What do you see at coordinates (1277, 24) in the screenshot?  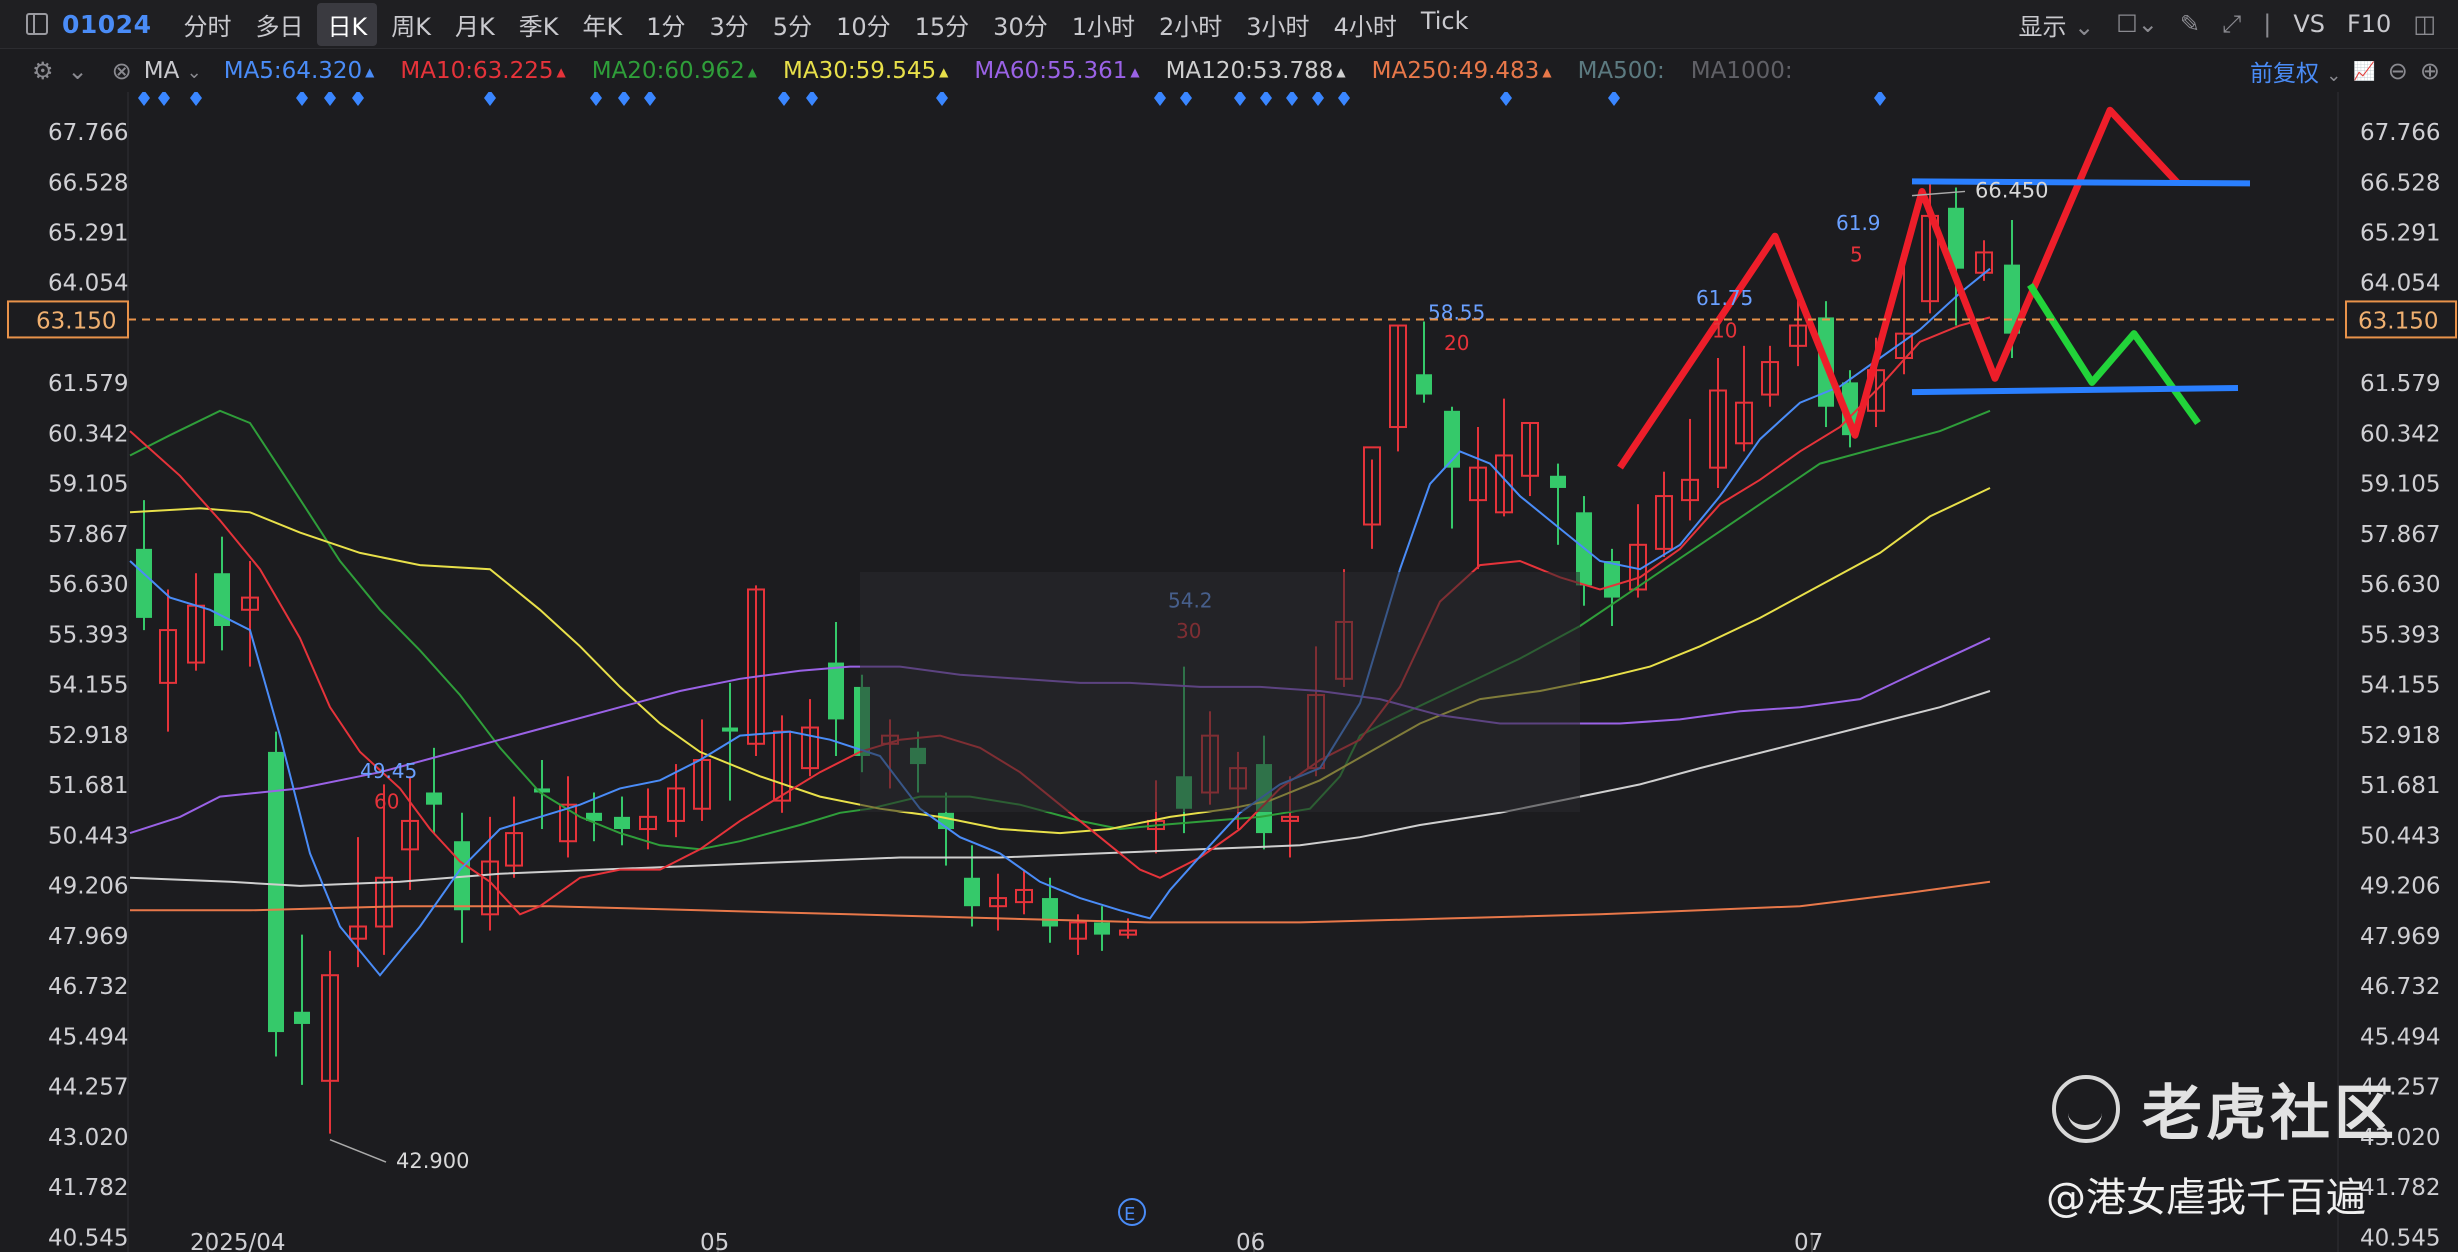 I see `tab-period: 3小时` at bounding box center [1277, 24].